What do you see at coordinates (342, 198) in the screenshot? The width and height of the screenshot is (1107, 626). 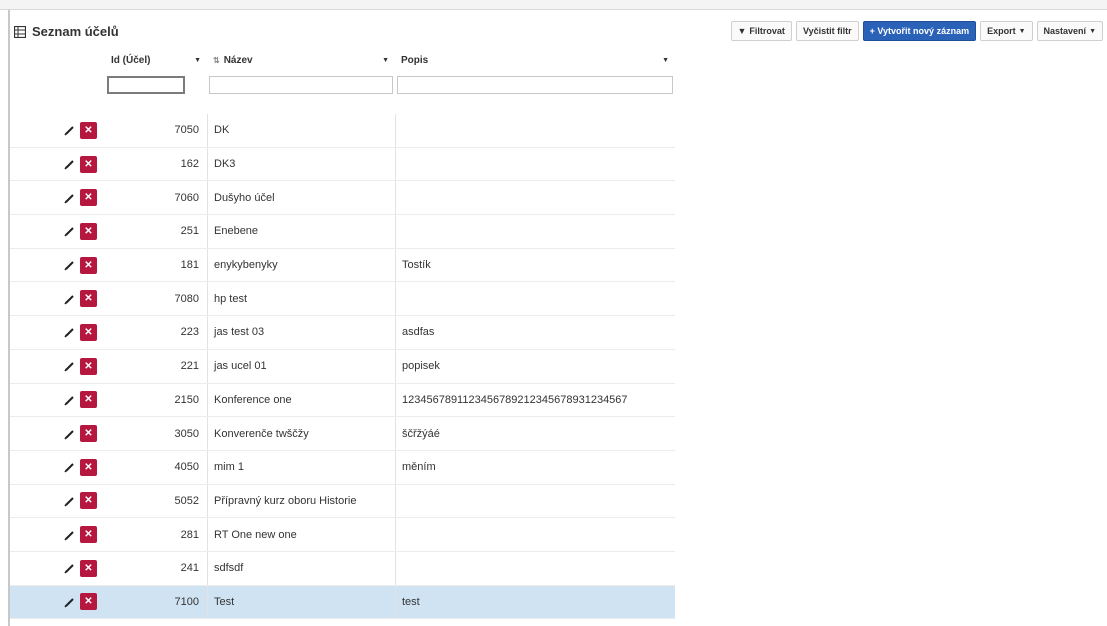 I see `table-row: ✕ 7060 Dušyho účel` at bounding box center [342, 198].